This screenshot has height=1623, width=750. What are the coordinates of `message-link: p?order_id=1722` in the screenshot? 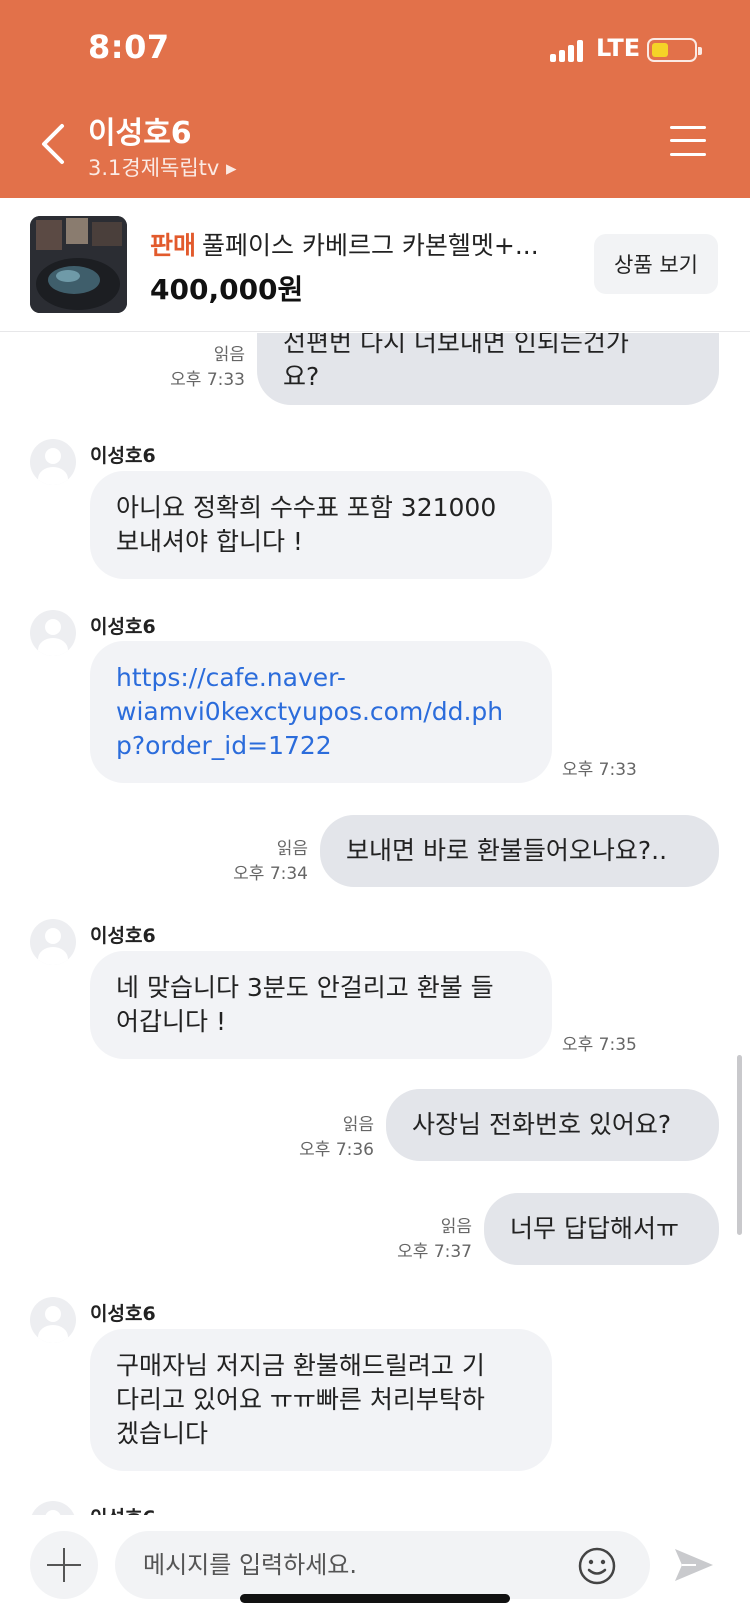 It's located at (224, 746).